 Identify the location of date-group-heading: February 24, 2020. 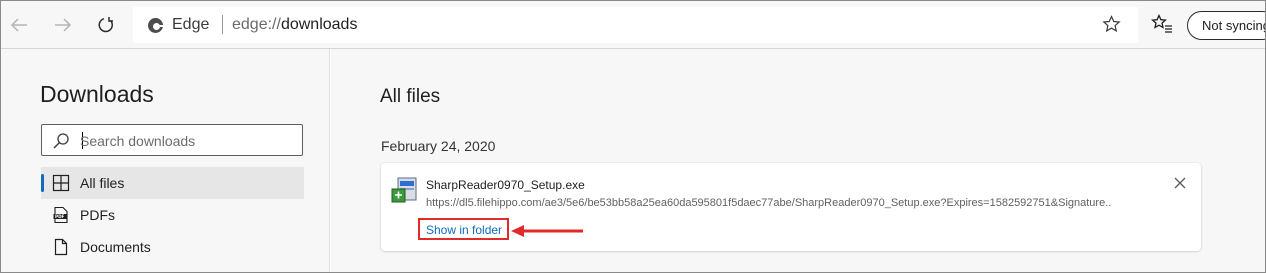
(438, 146).